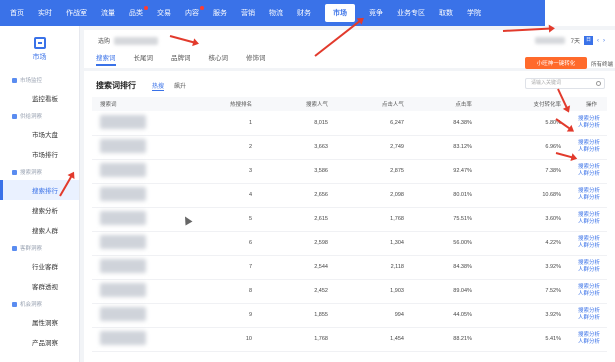 This screenshot has height=362, width=615. What do you see at coordinates (232, 104) in the screenshot?
I see `column-header: 热搜排名` at bounding box center [232, 104].